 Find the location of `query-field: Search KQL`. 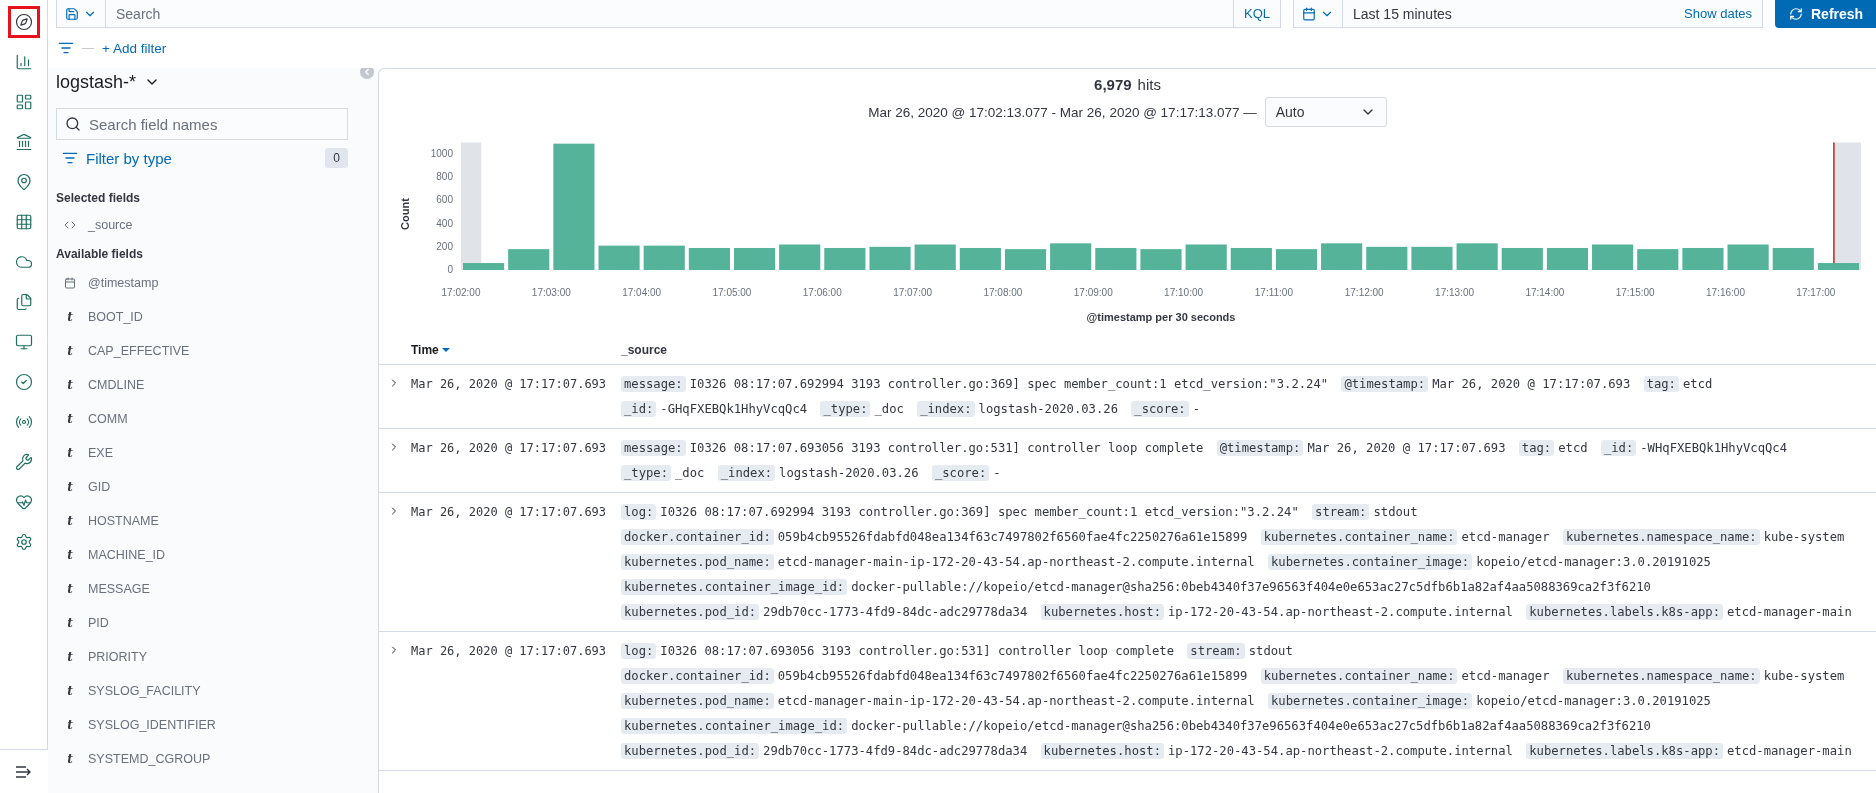

query-field: Search KQL is located at coordinates (668, 14).